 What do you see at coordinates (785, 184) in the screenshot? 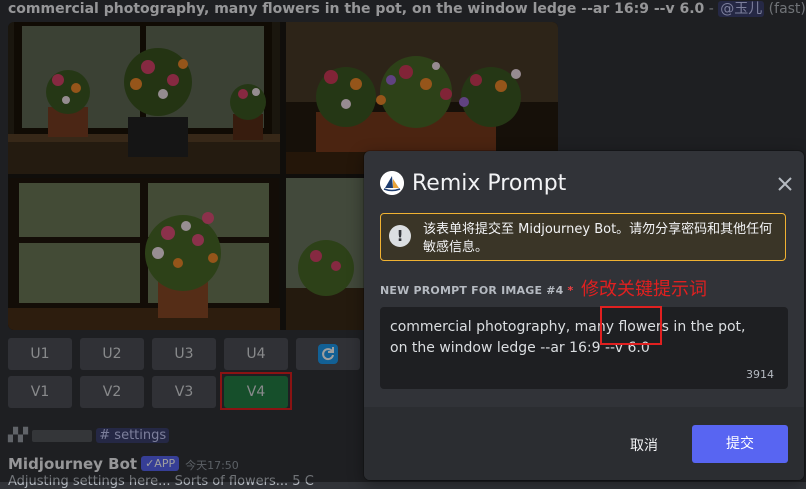
I see `close-icon` at bounding box center [785, 184].